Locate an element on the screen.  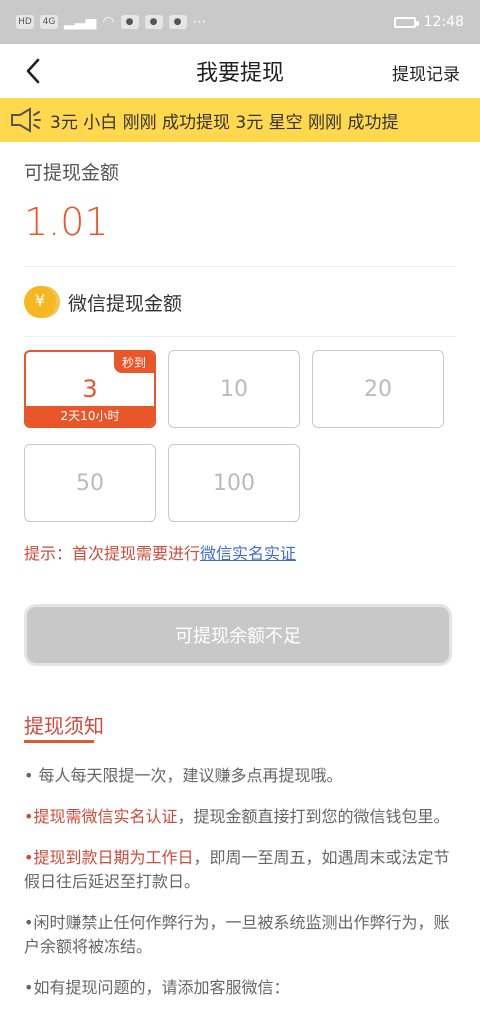
amount-option-3: 秒到 3 2天10小时 is located at coordinates (90, 389).